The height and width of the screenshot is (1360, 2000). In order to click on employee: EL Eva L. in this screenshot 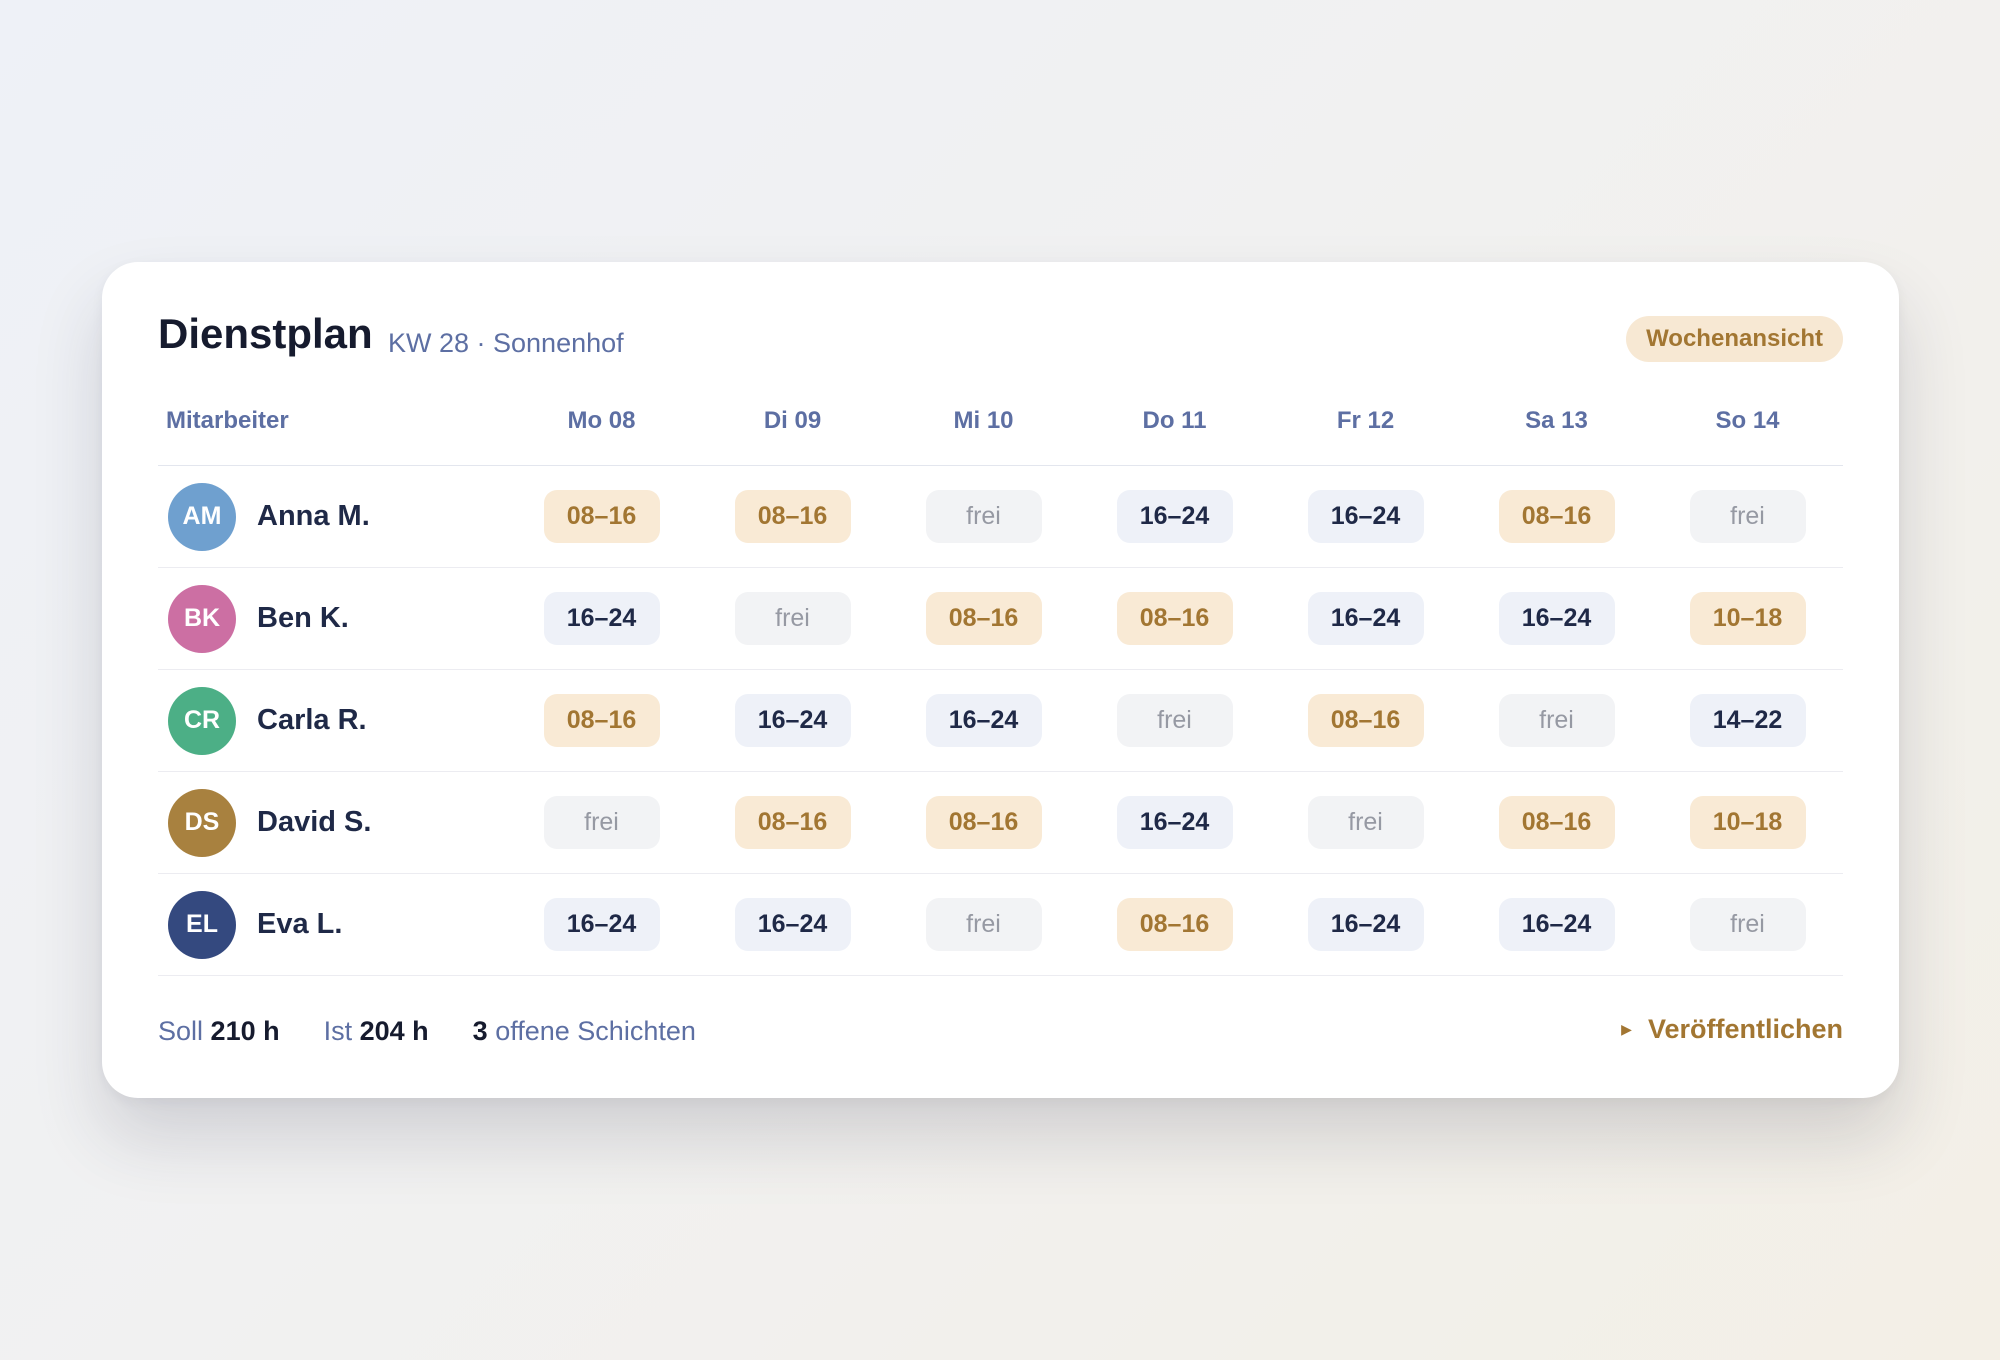, I will do `click(332, 924)`.